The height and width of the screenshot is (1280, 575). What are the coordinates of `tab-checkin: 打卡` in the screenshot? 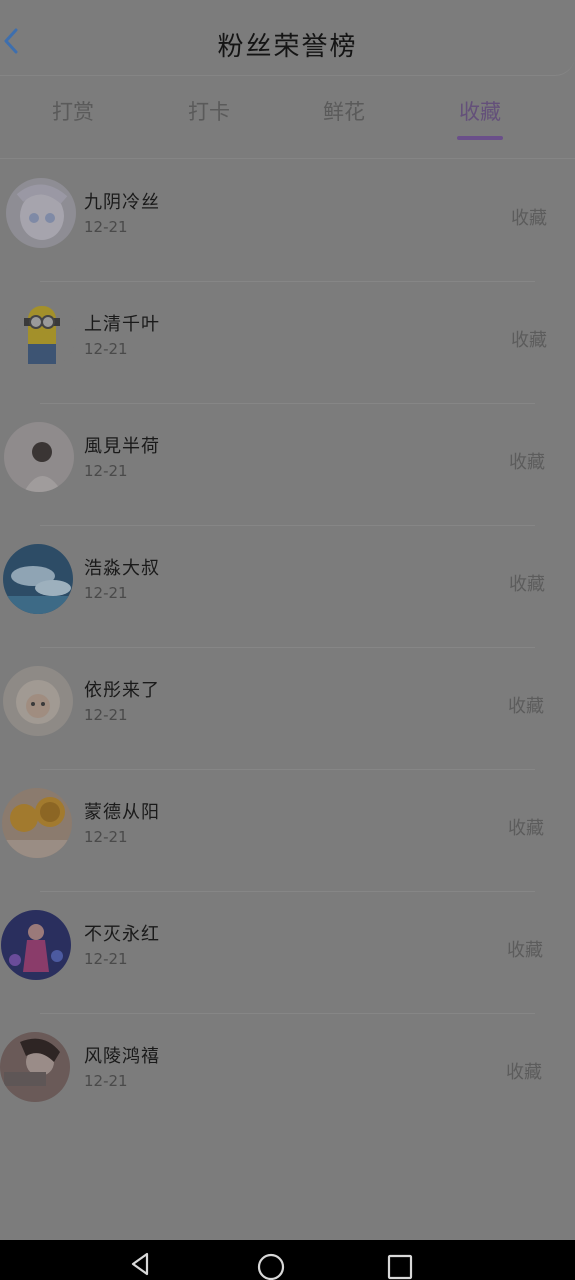 It's located at (209, 111).